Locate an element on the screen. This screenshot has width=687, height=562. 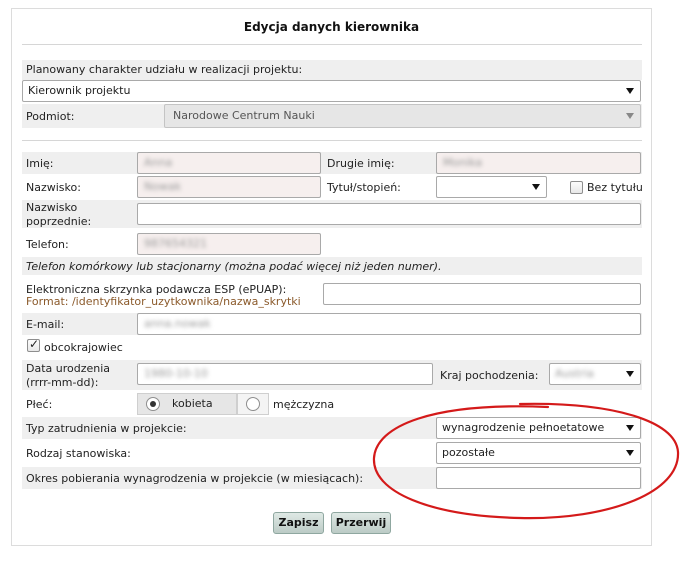
birth-date-input: 1980-10-10 is located at coordinates (285, 374).